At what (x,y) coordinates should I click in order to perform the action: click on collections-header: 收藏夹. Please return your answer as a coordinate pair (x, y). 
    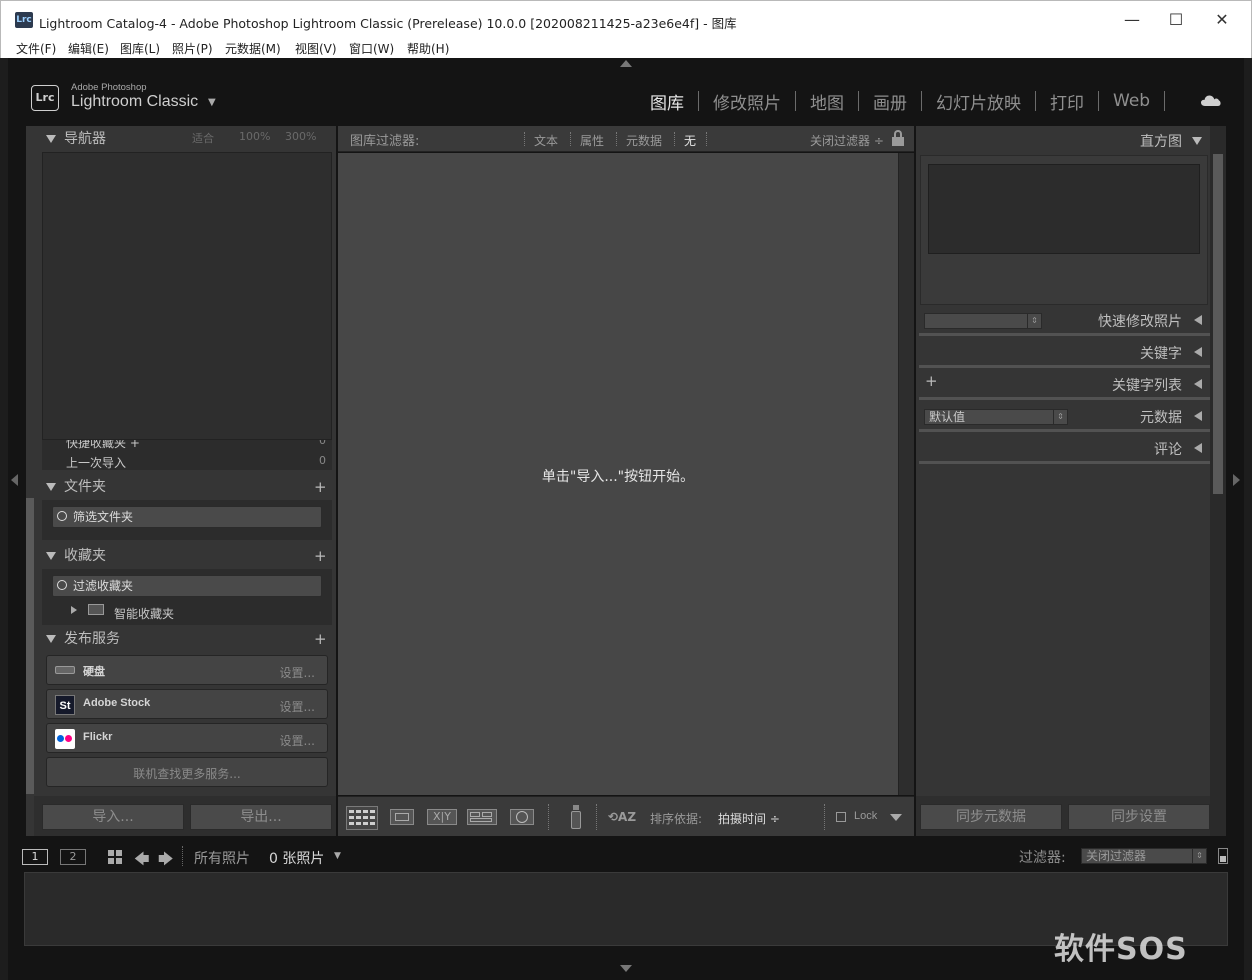
    Looking at the image, I should click on (191, 557).